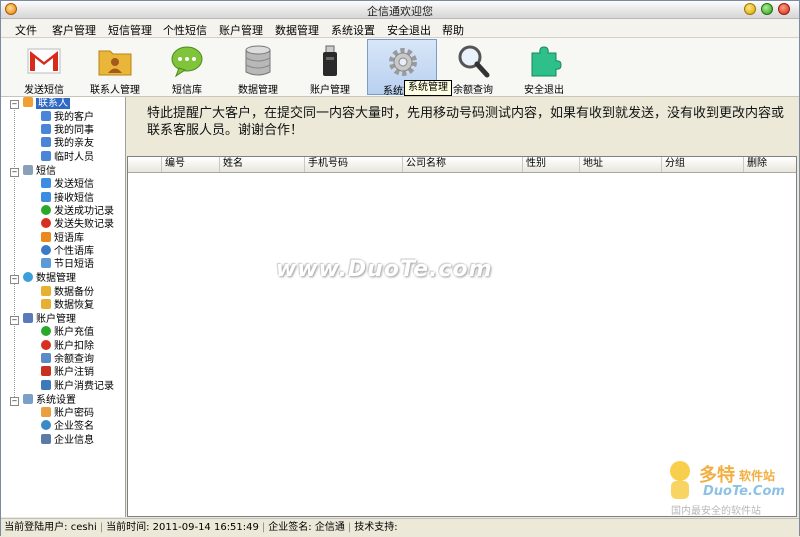 This screenshot has height=537, width=800. Describe the element at coordinates (67, 346) in the screenshot. I see `tree-item-deduct: 账户扣除` at that location.